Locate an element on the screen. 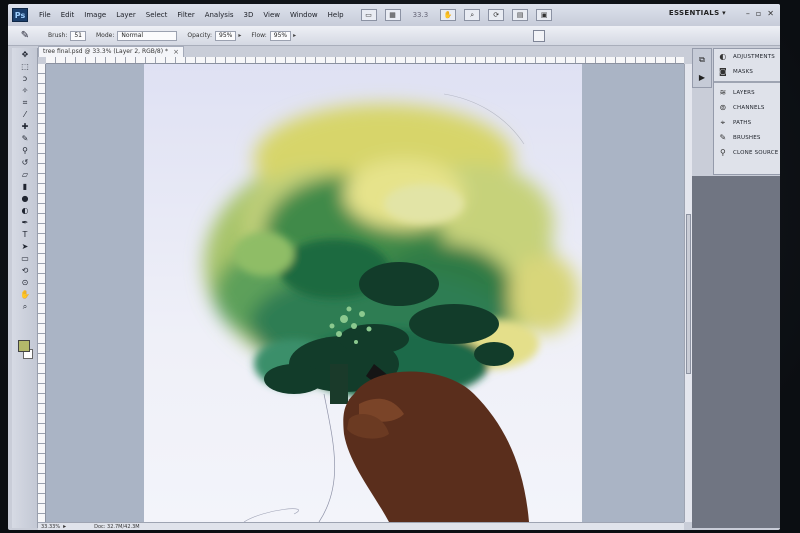  brush-preset-icon: ✎ is located at coordinates (25, 36).